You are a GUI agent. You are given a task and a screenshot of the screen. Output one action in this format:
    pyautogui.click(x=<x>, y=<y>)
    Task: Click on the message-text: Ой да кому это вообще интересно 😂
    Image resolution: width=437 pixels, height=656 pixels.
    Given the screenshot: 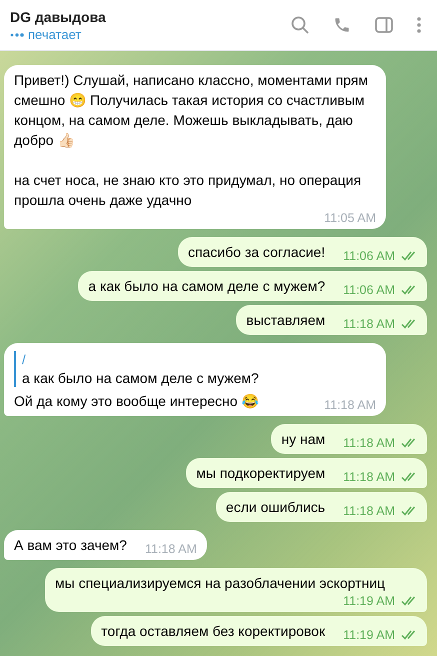 What is the action you would take?
    pyautogui.click(x=136, y=401)
    